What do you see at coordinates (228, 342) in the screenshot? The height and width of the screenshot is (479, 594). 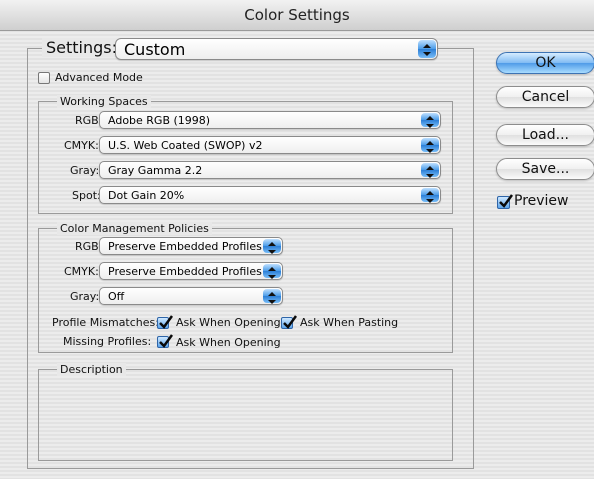 I see `missing-ask-opening-label: Ask When Opening` at bounding box center [228, 342].